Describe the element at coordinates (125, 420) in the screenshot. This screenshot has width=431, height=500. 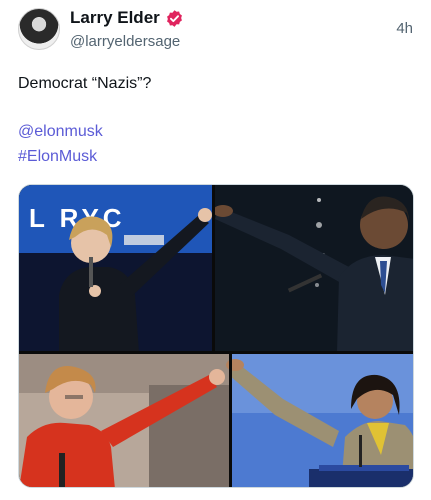
I see `panel-bottom-left` at that location.